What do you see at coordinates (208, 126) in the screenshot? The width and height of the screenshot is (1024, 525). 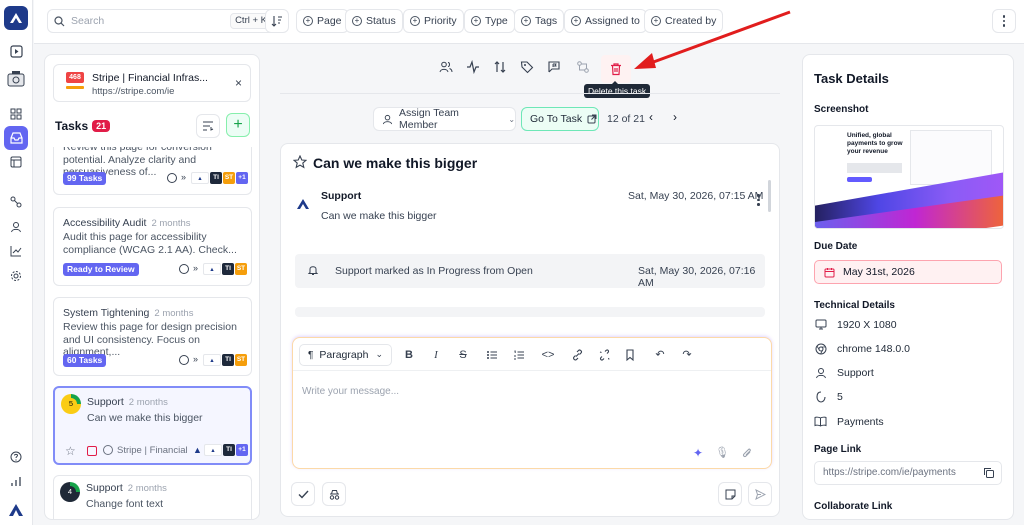 I see `list-sort-button` at bounding box center [208, 126].